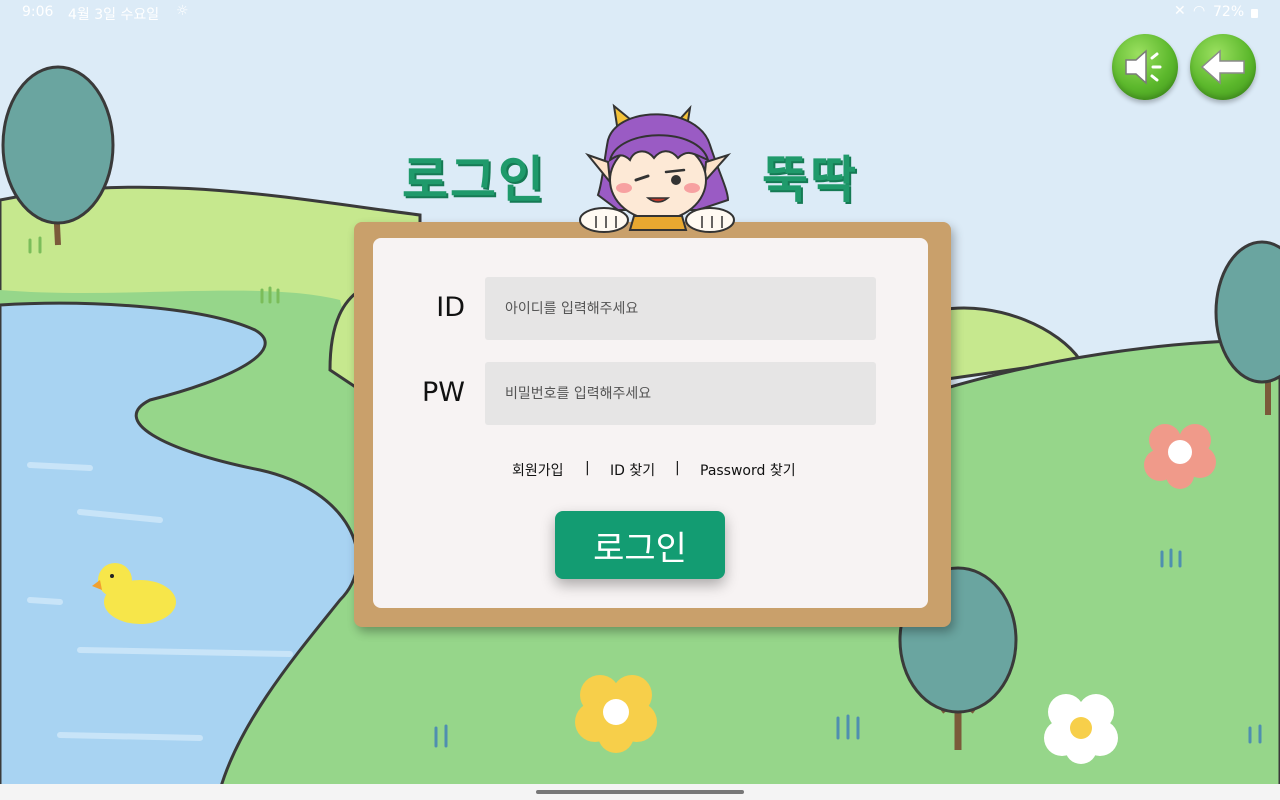 Image resolution: width=1280 pixels, height=800 pixels. I want to click on signup-link: 회원가입, so click(538, 470).